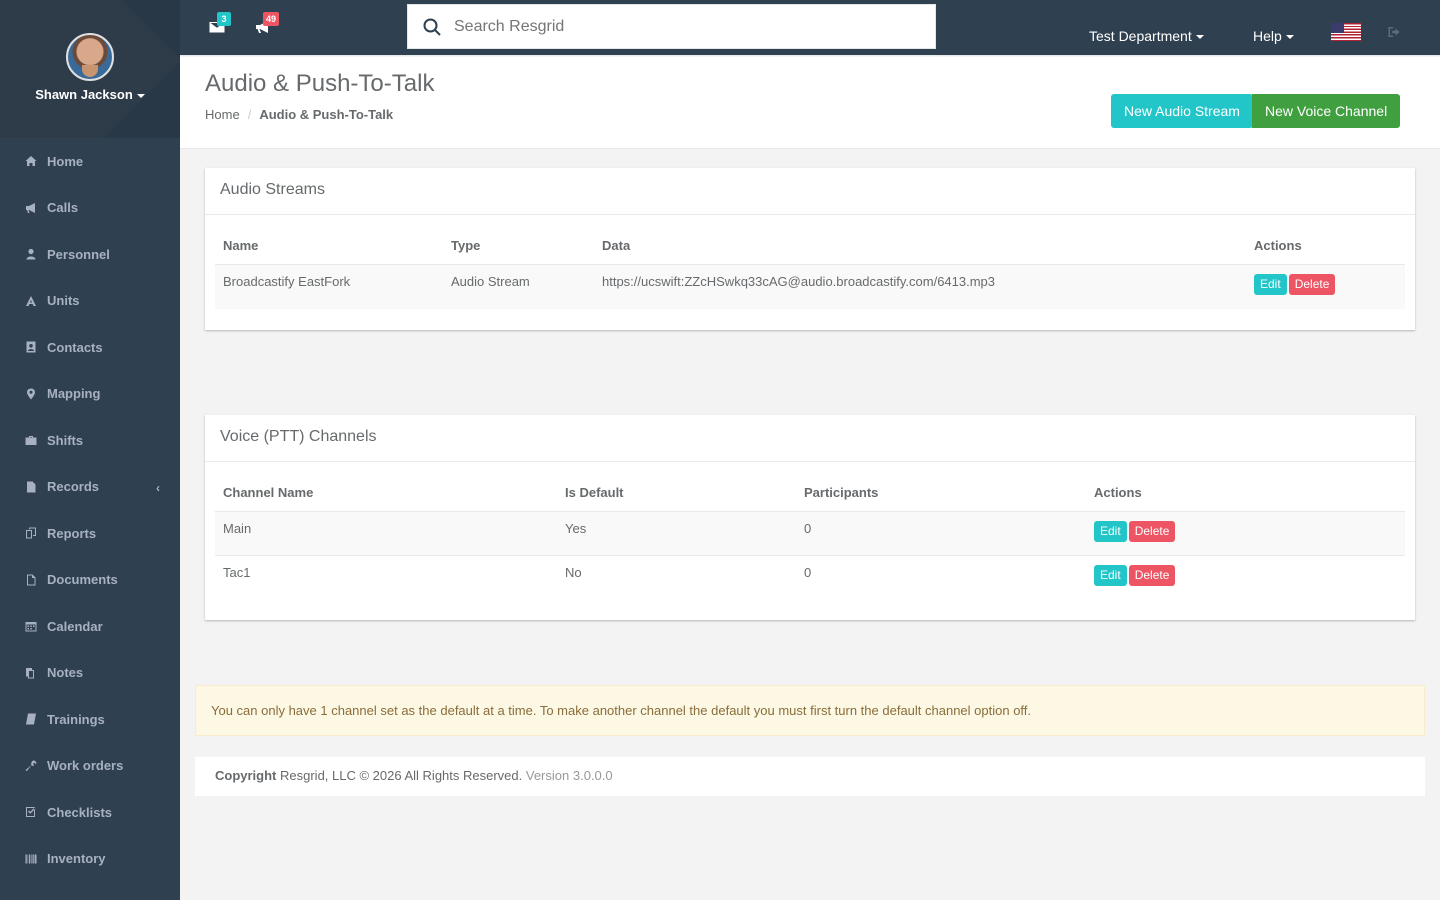 This screenshot has width=1440, height=900. What do you see at coordinates (32, 812) in the screenshot?
I see `checkbox-icon` at bounding box center [32, 812].